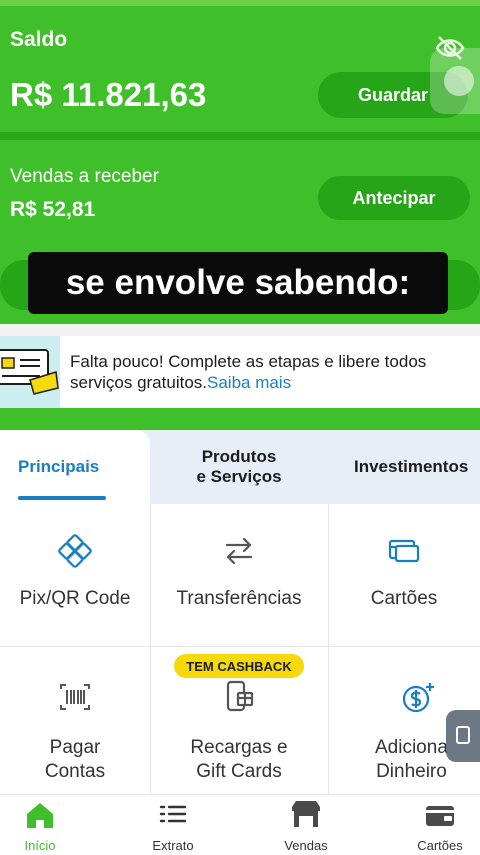 This screenshot has width=480, height=855. I want to click on service-pix: Pix/QR Code, so click(75, 572).